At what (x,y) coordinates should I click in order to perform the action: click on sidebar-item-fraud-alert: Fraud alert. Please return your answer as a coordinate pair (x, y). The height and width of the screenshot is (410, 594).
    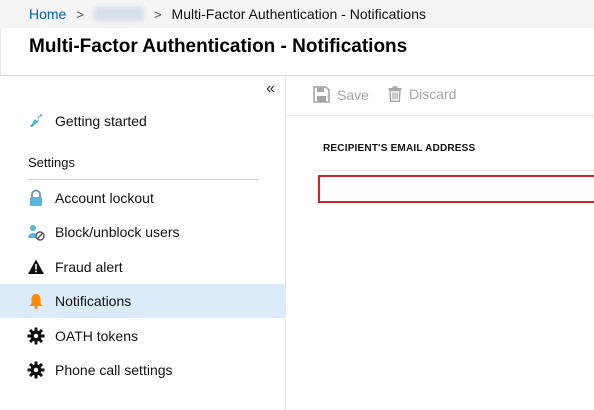
    Looking at the image, I should click on (143, 267).